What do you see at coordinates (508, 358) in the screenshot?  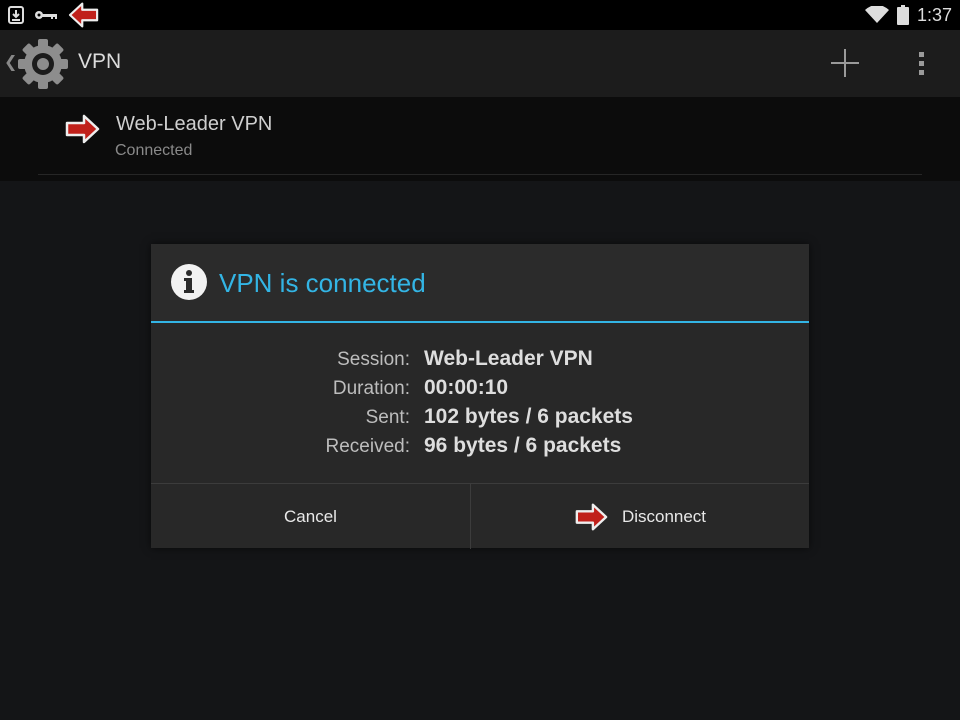 I see `session-value: Web-Leader VPN` at bounding box center [508, 358].